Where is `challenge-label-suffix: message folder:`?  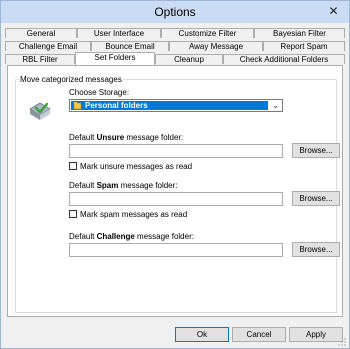
challenge-label-suffix: message folder: is located at coordinates (164, 236).